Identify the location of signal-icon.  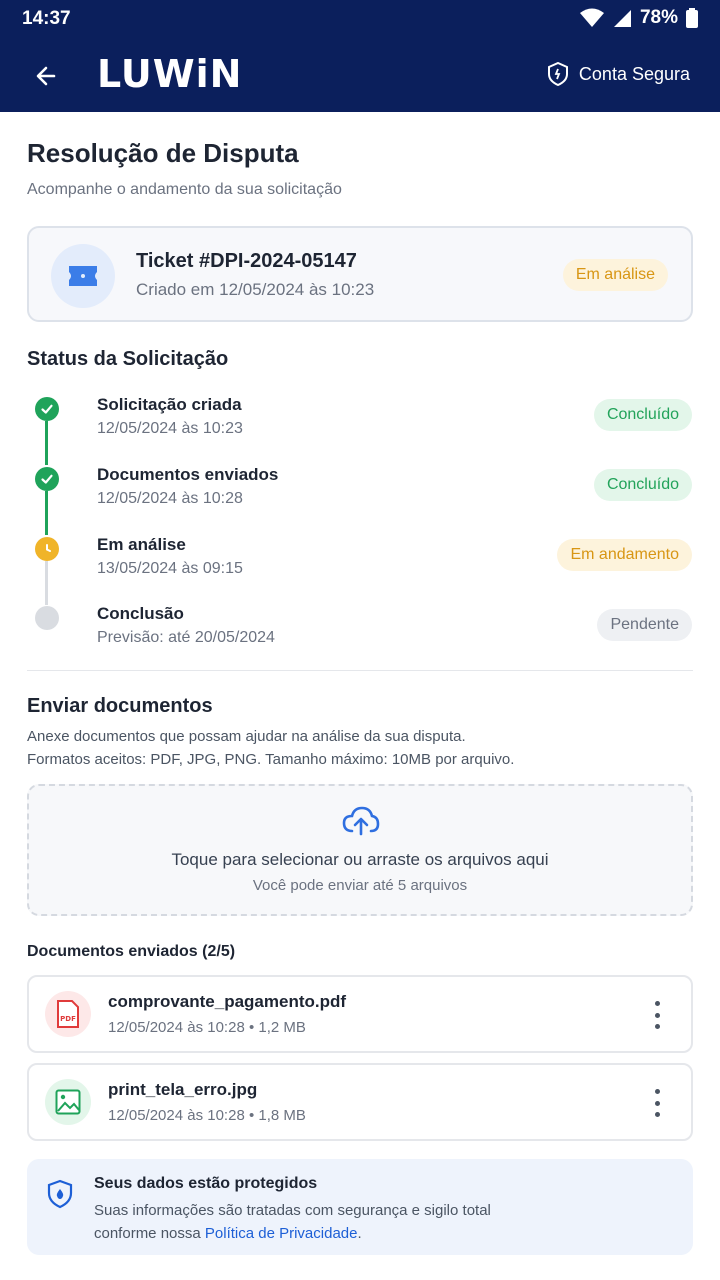
(622, 18).